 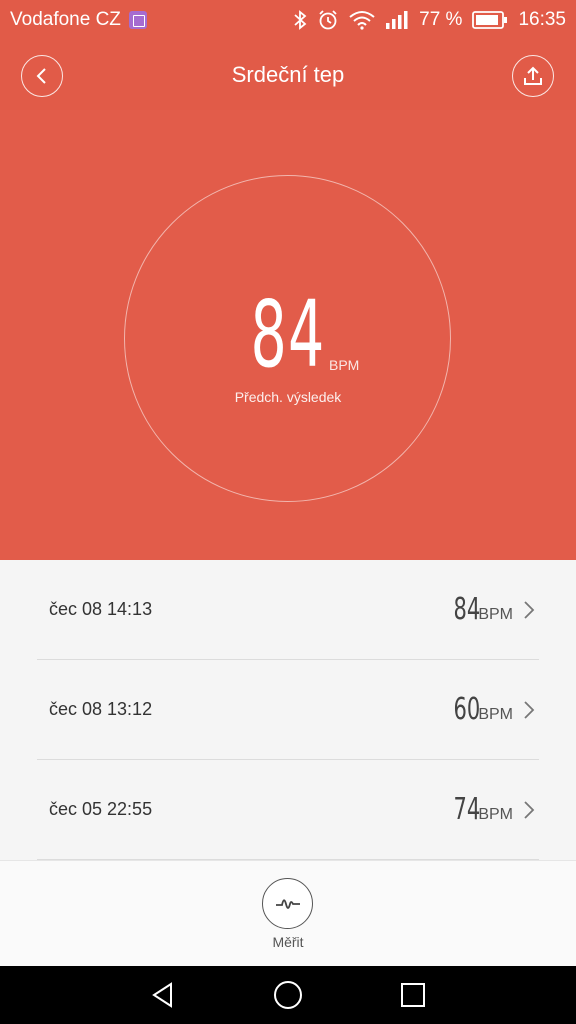 I want to click on pulse-wave-icon, so click(x=287, y=903).